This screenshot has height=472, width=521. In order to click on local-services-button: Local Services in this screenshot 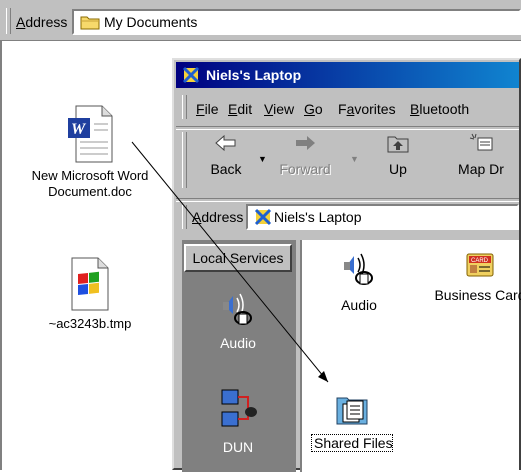, I will do `click(238, 258)`.